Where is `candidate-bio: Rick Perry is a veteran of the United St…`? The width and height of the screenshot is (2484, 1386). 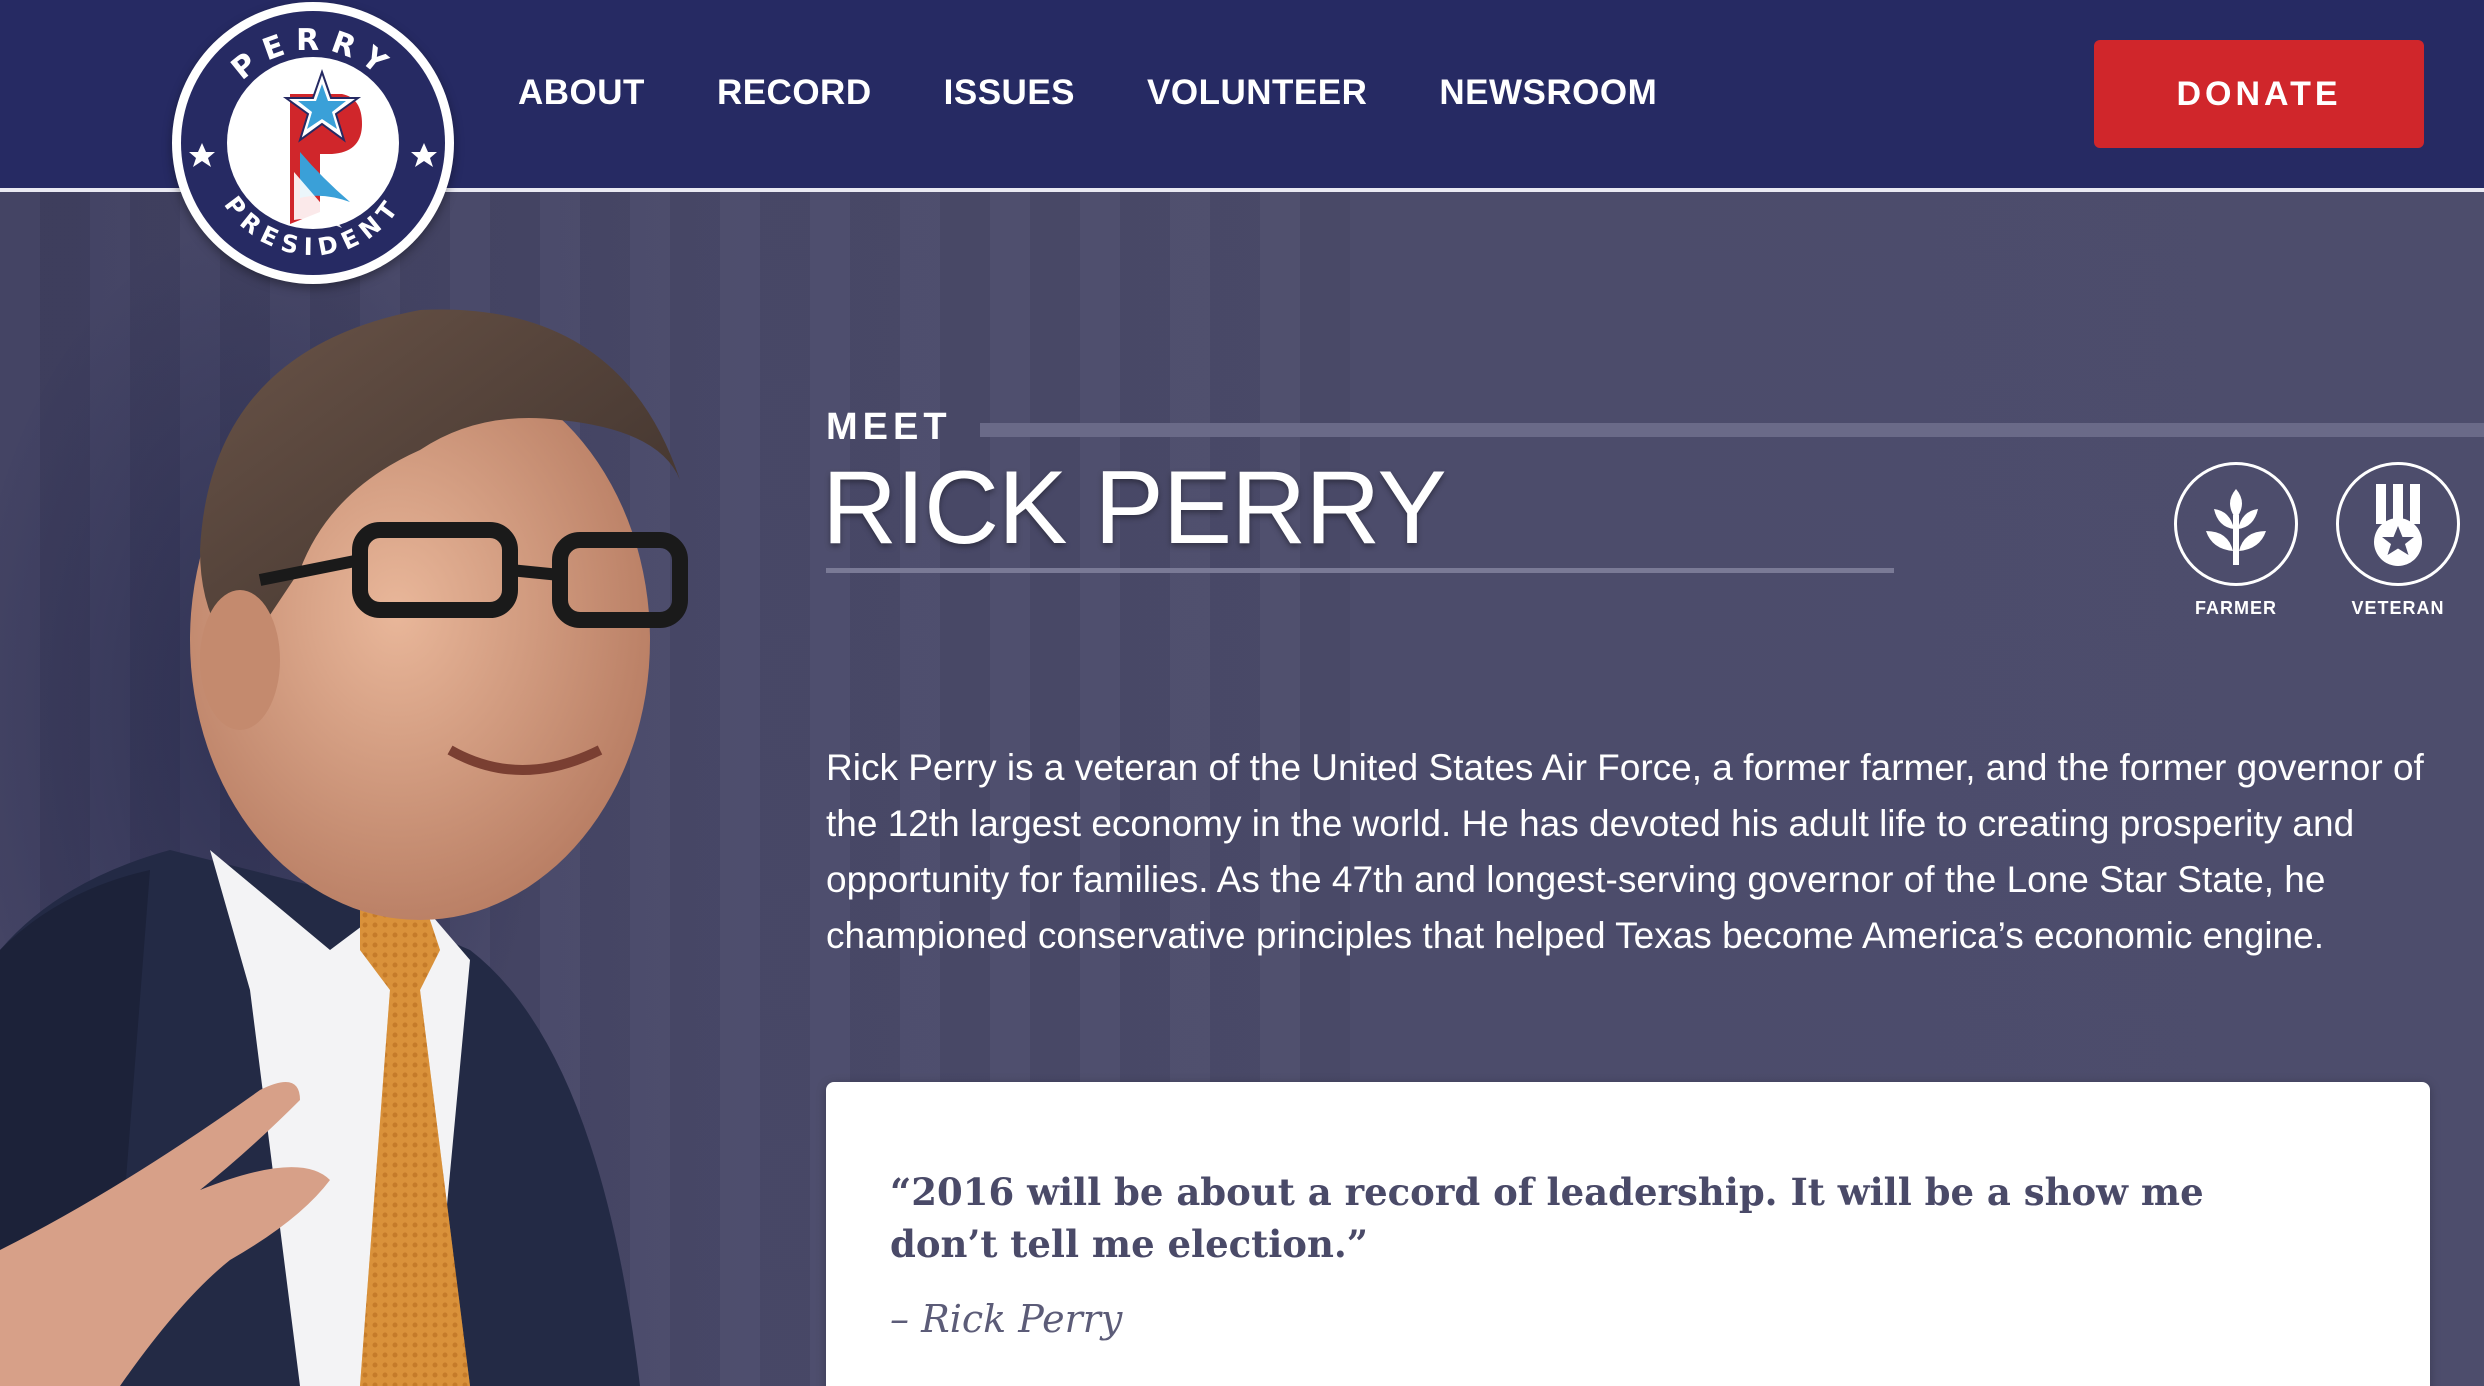
candidate-bio: Rick Perry is a veteran of the United St… is located at coordinates (1625, 851).